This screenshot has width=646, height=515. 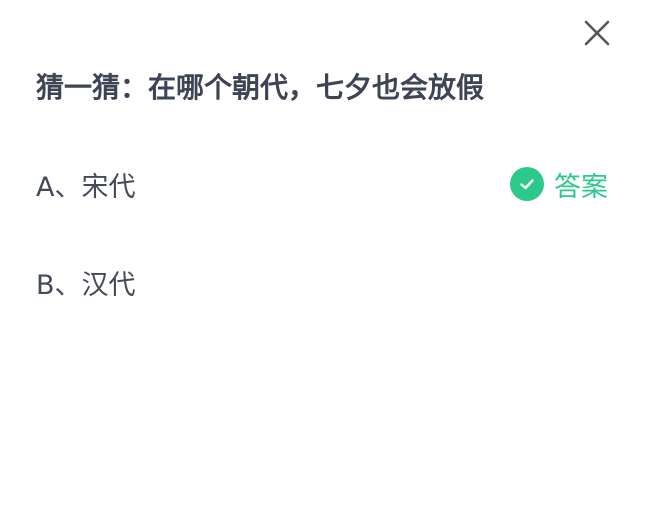 I want to click on check-circle-icon, so click(x=527, y=184).